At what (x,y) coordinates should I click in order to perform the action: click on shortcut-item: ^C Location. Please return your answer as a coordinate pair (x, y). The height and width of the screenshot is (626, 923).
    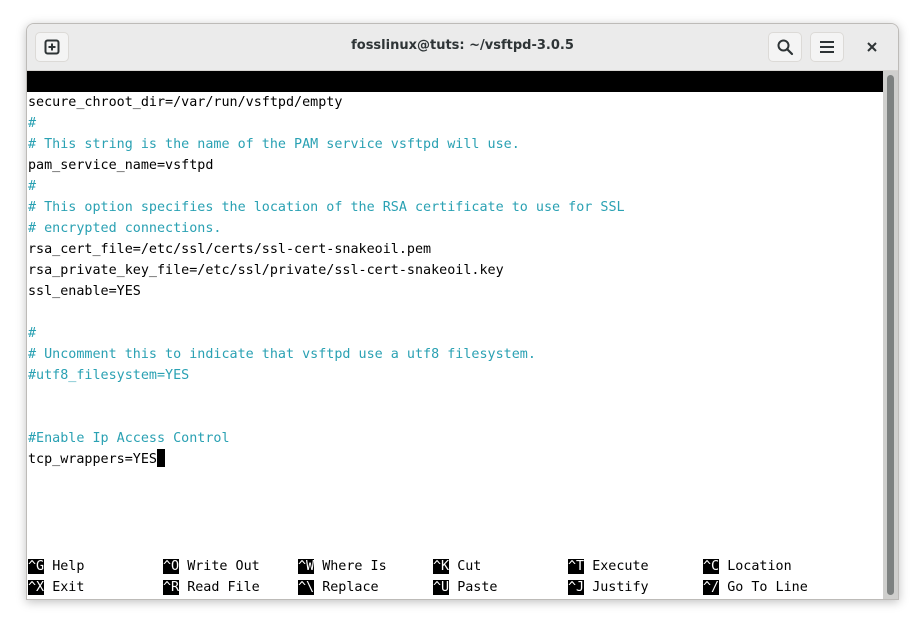
    Looking at the image, I should click on (747, 566).